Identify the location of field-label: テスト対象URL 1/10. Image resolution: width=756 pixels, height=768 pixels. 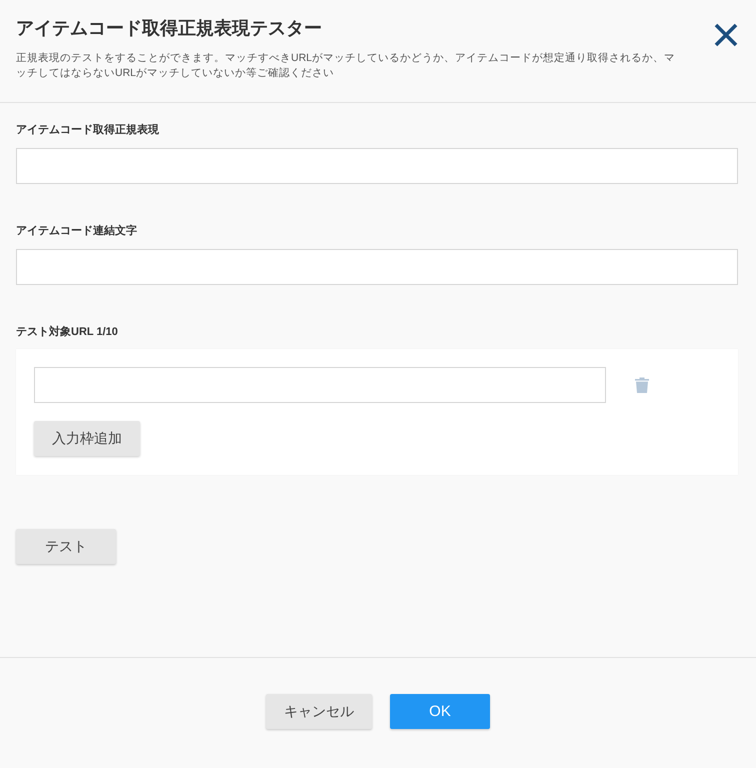
(67, 332).